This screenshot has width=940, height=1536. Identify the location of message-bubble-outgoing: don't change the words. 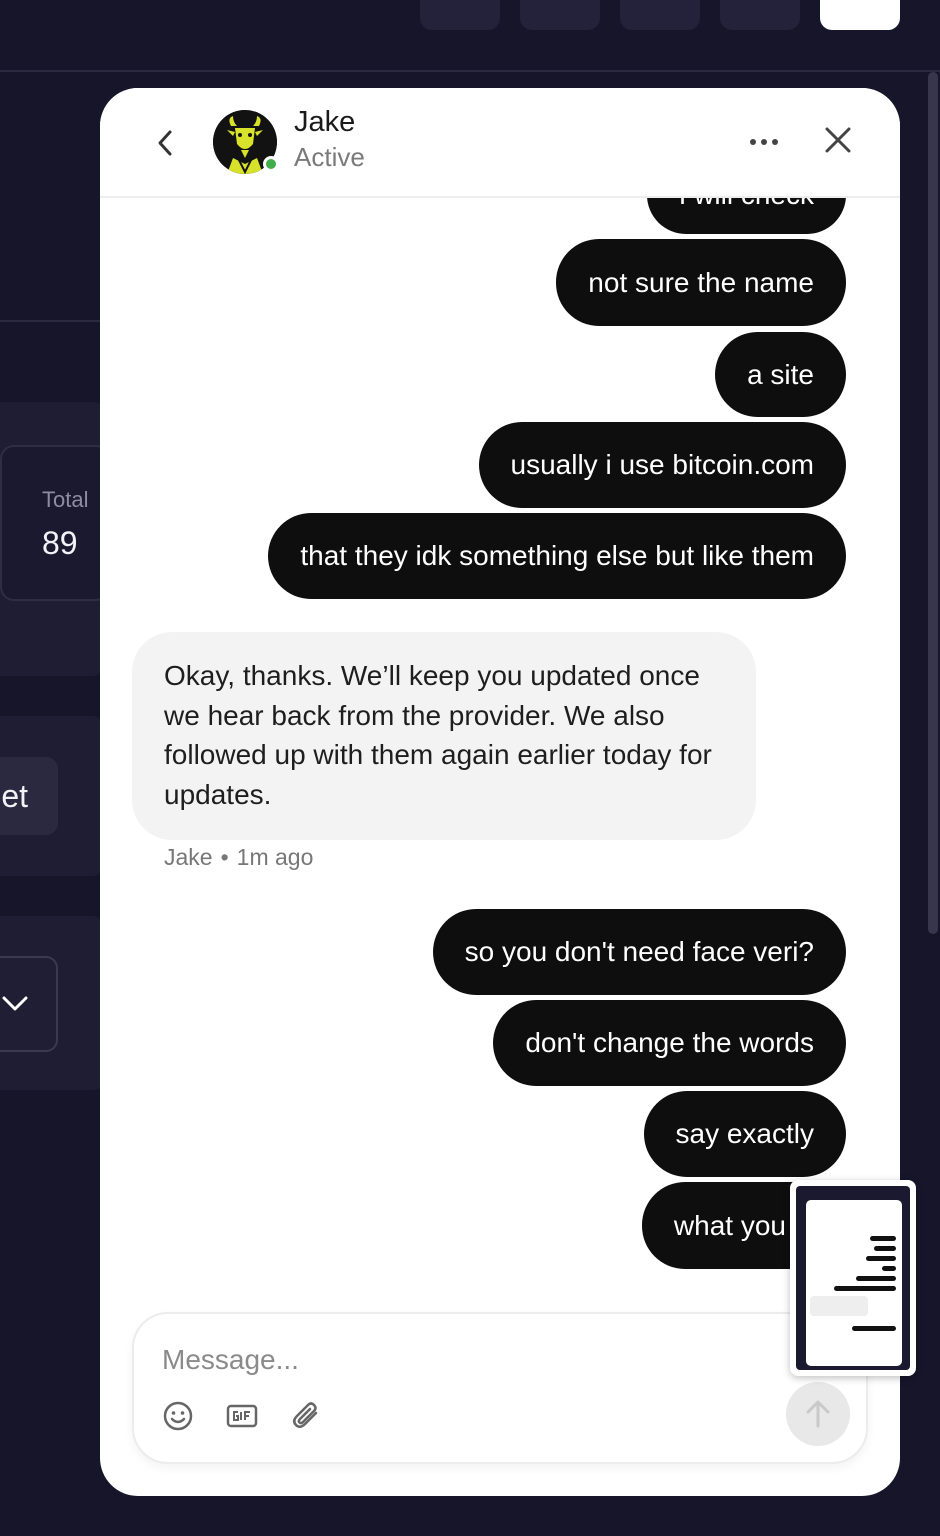
(669, 1043).